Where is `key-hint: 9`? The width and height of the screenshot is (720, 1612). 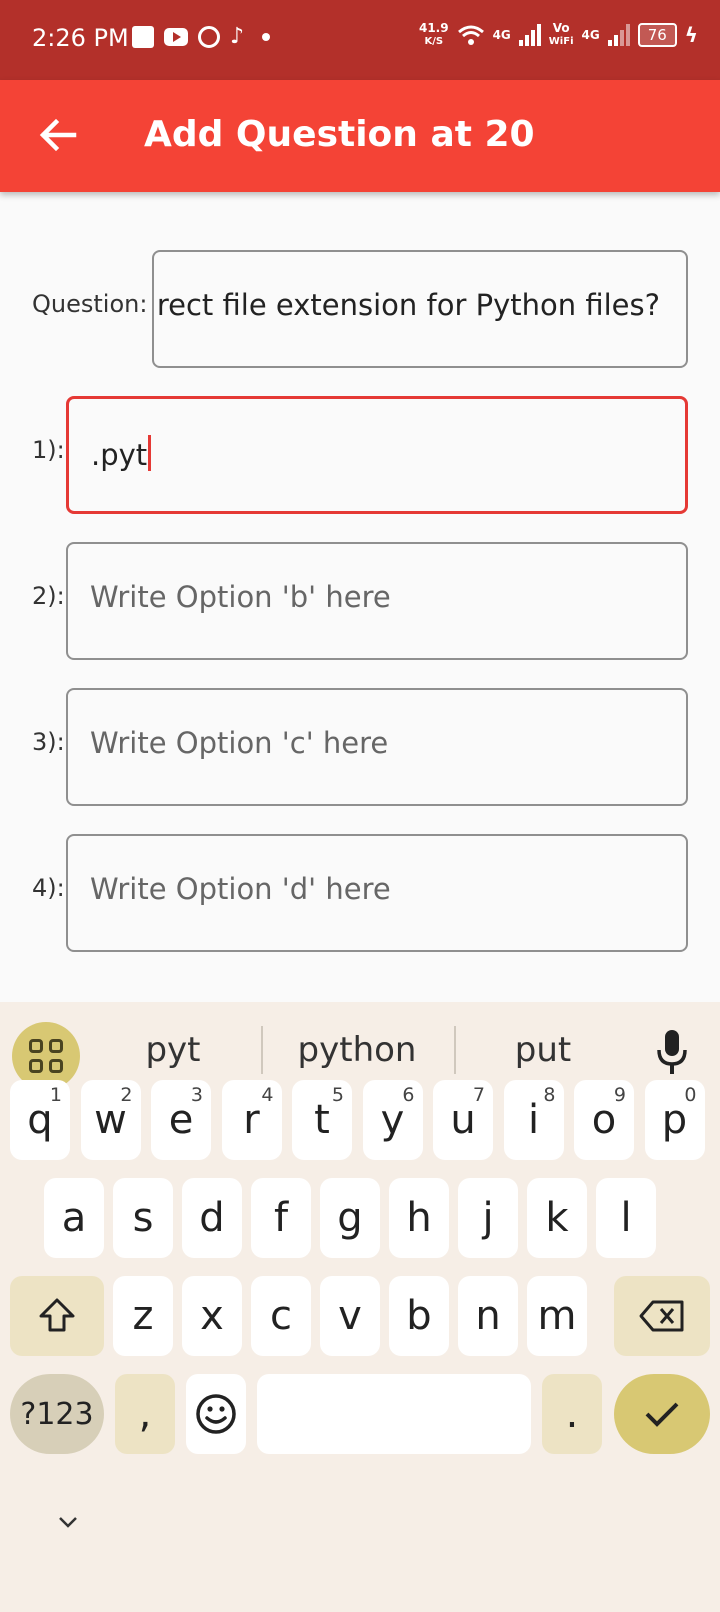
key-hint: 9 is located at coordinates (619, 1095).